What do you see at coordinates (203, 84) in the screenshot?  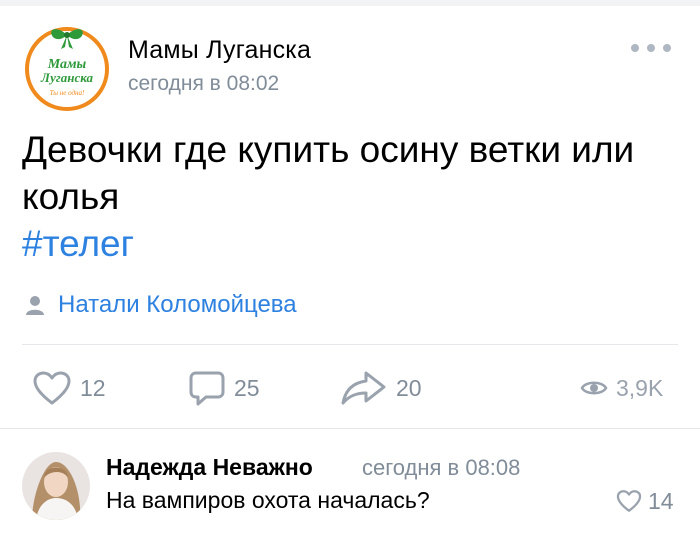 I see `post-time: сегодня в 08:02` at bounding box center [203, 84].